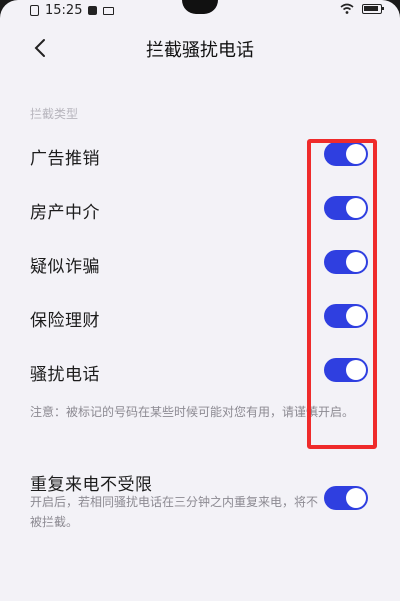 The width and height of the screenshot is (400, 601). Describe the element at coordinates (54, 114) in the screenshot. I see `section-label: 拦截类型` at that location.